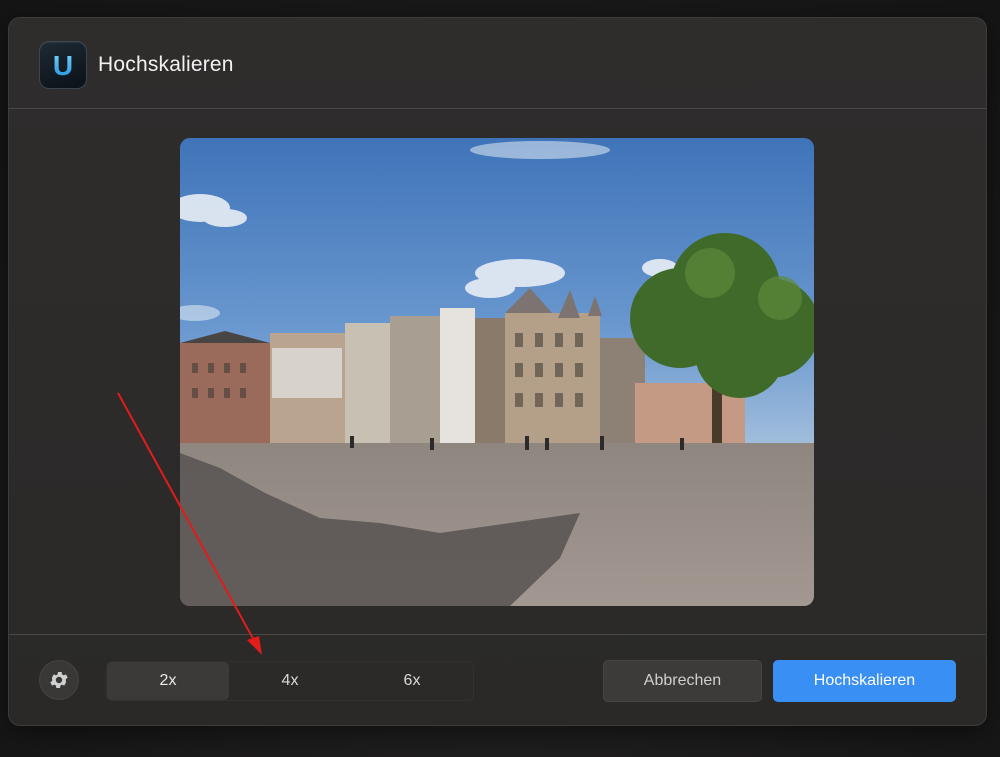  I want to click on dialog-title: Hochskalieren, so click(166, 64).